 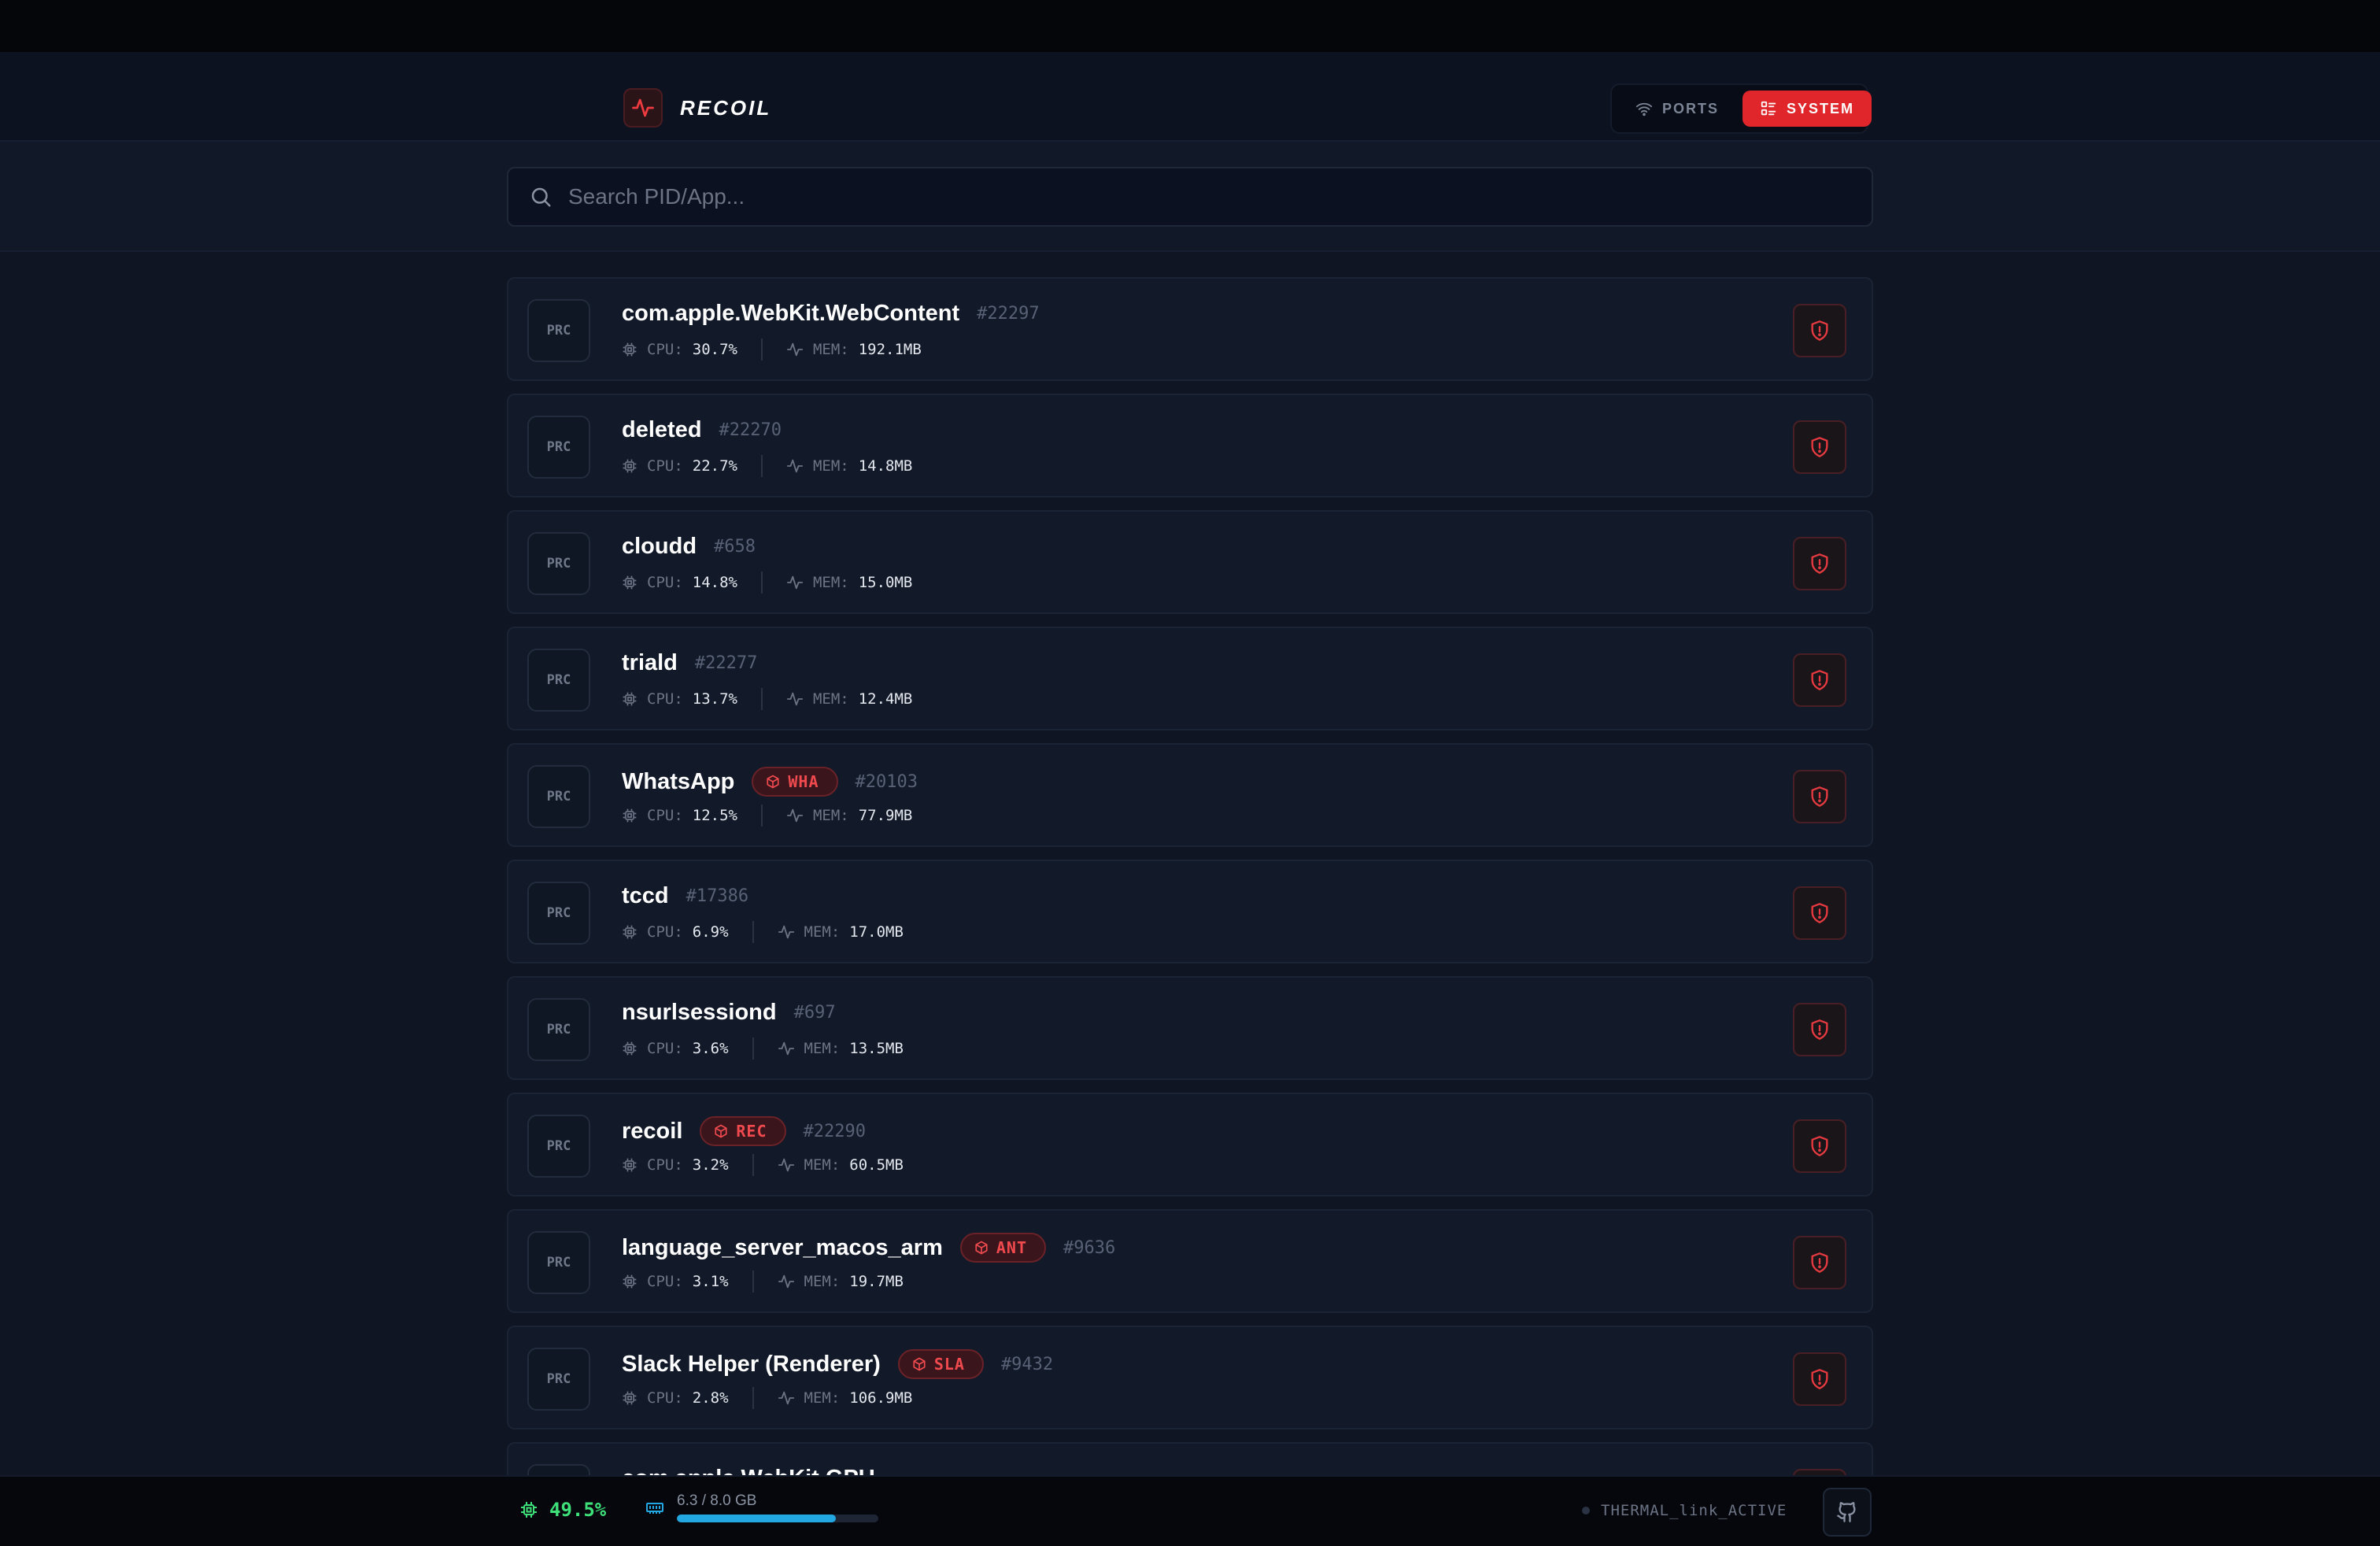 What do you see at coordinates (881, 1398) in the screenshot?
I see `mem-value: 106.9MB` at bounding box center [881, 1398].